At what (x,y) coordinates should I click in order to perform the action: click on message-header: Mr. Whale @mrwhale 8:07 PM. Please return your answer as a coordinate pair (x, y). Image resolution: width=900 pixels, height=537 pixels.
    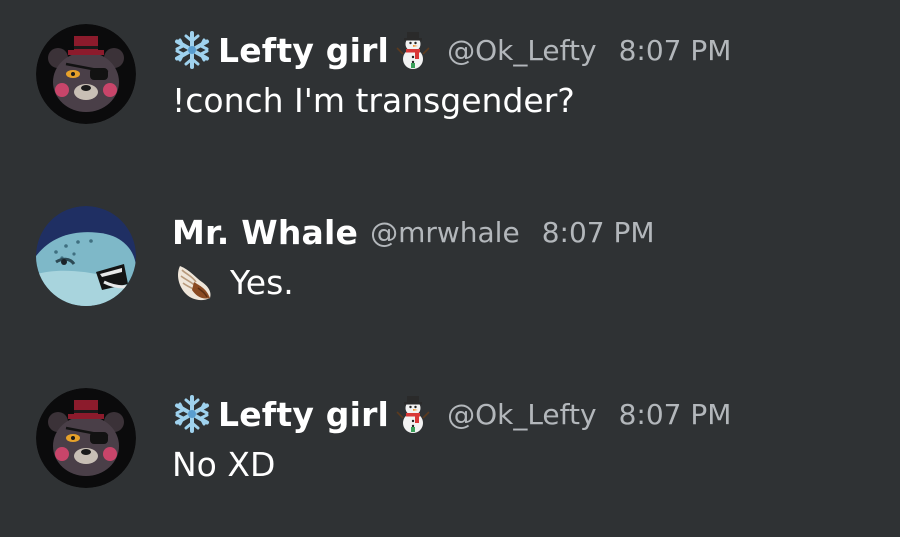
    Looking at the image, I should click on (413, 232).